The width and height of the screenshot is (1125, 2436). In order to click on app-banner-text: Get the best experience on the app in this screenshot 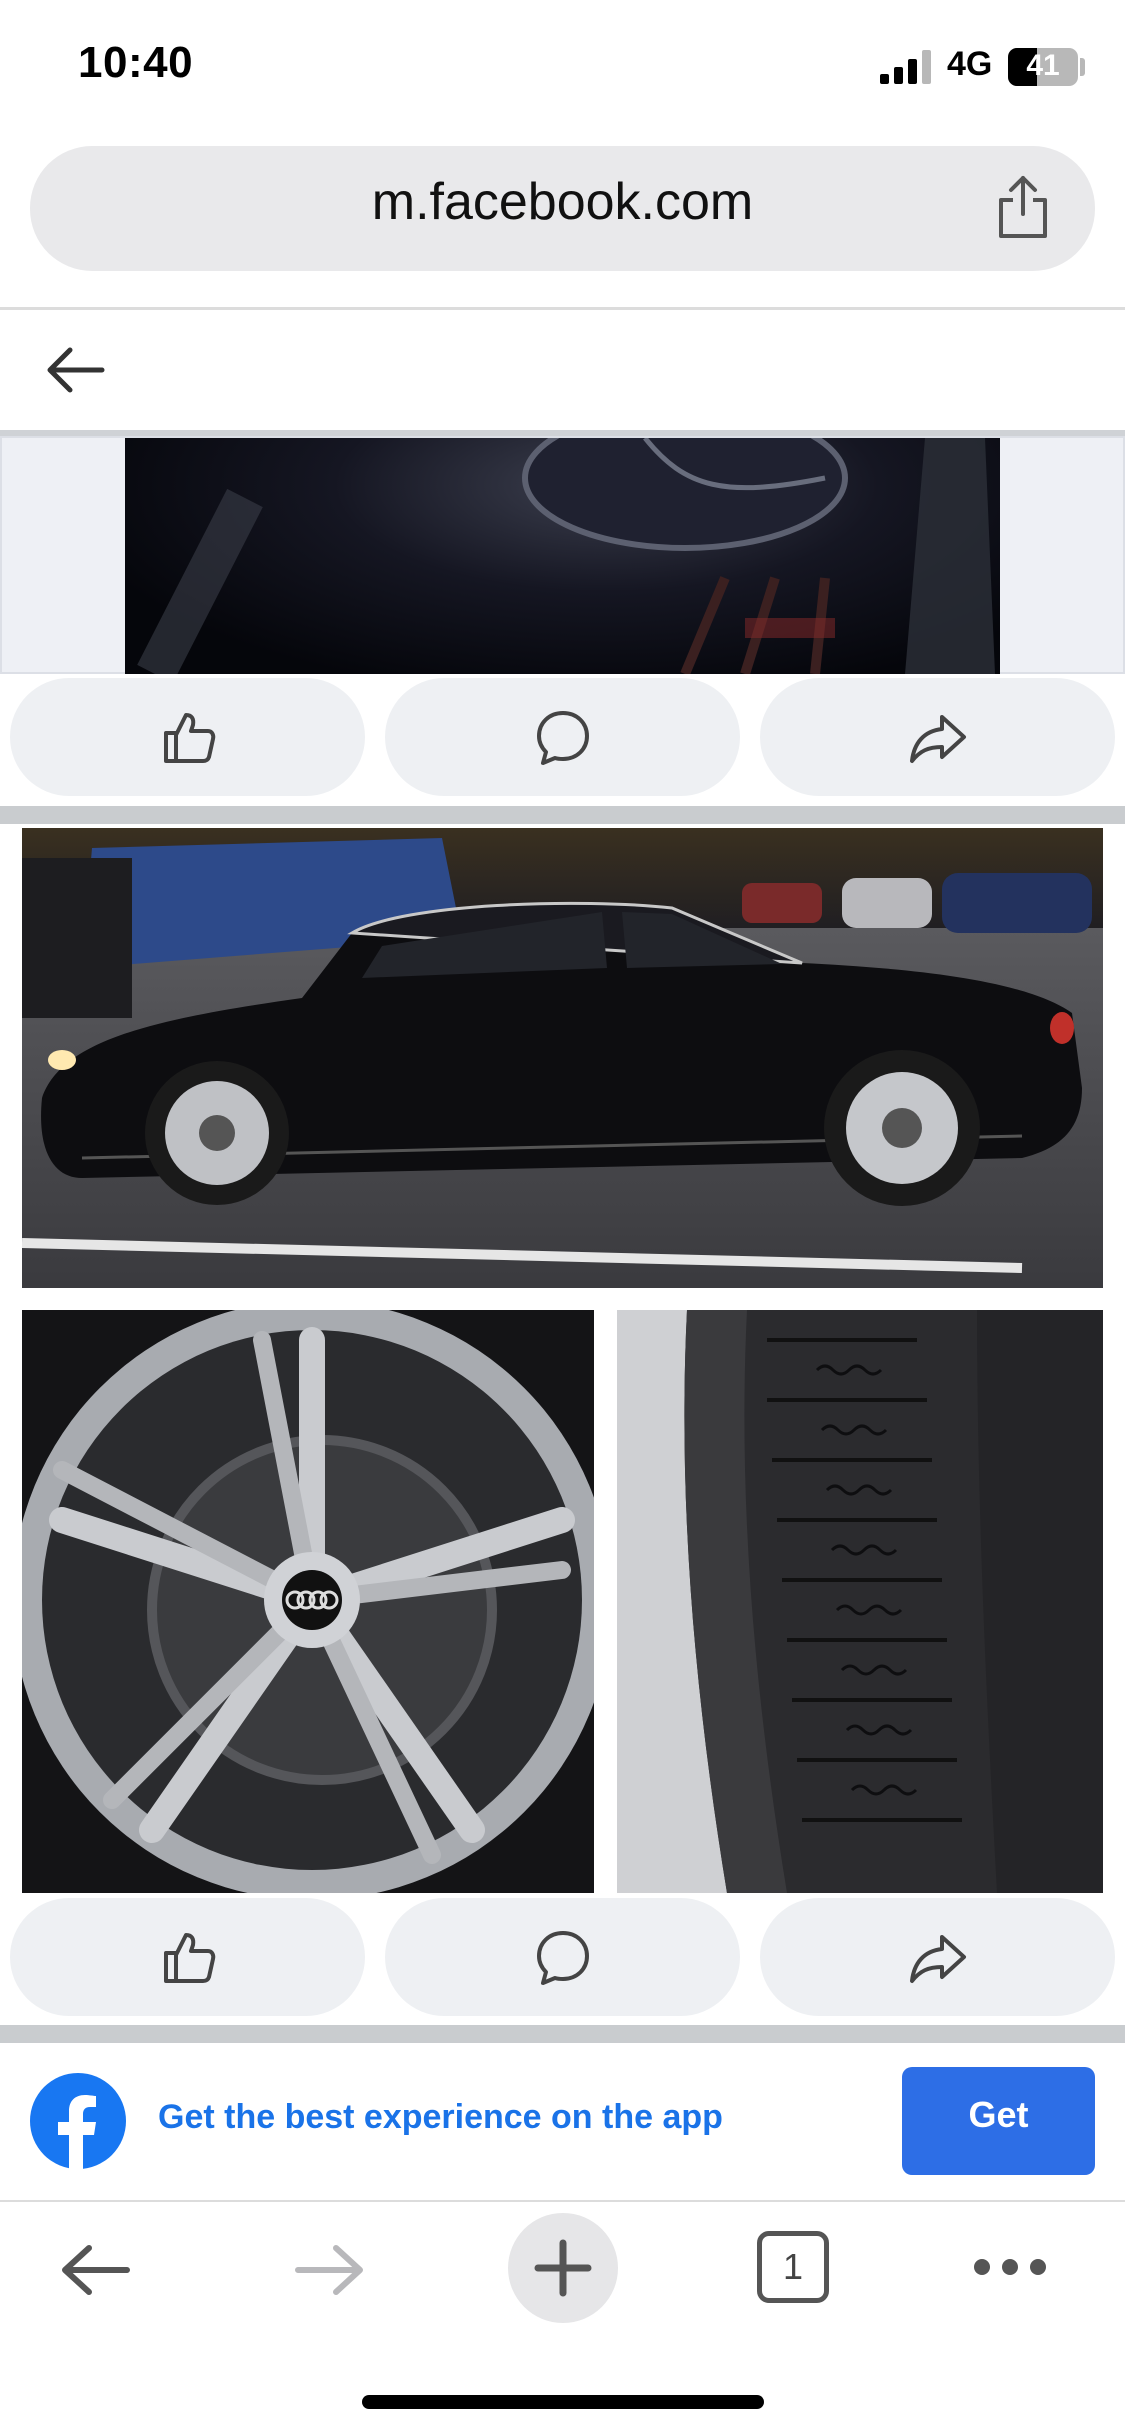, I will do `click(440, 2117)`.